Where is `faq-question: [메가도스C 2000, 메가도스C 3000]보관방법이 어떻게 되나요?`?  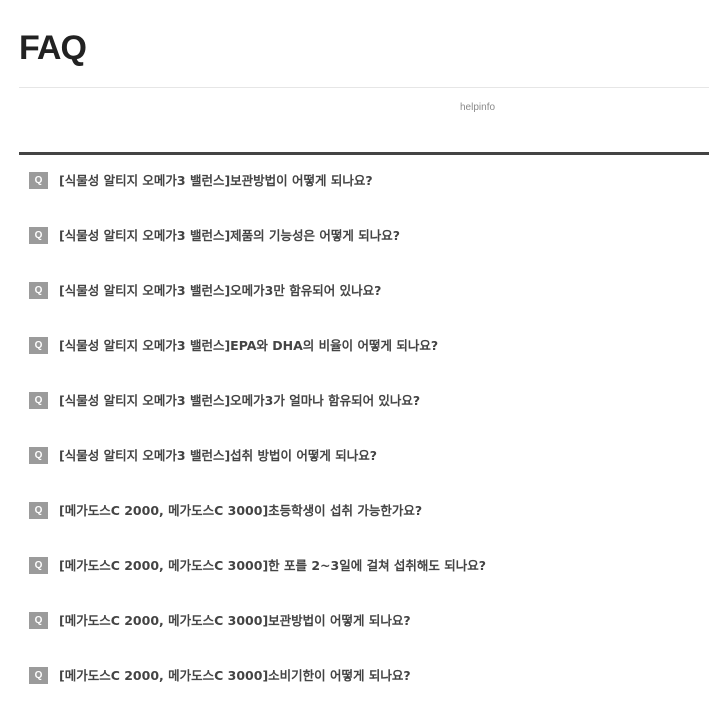
faq-question: [메가도스C 2000, 메가도스C 3000]보관방법이 어떻게 되나요? is located at coordinates (235, 620).